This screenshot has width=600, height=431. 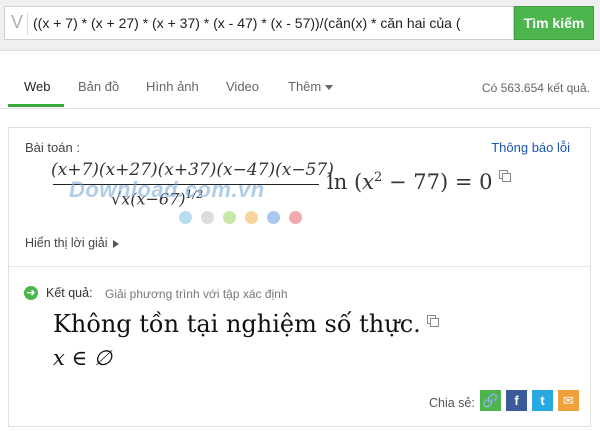 I want to click on tab-web: Web, so click(x=37, y=86).